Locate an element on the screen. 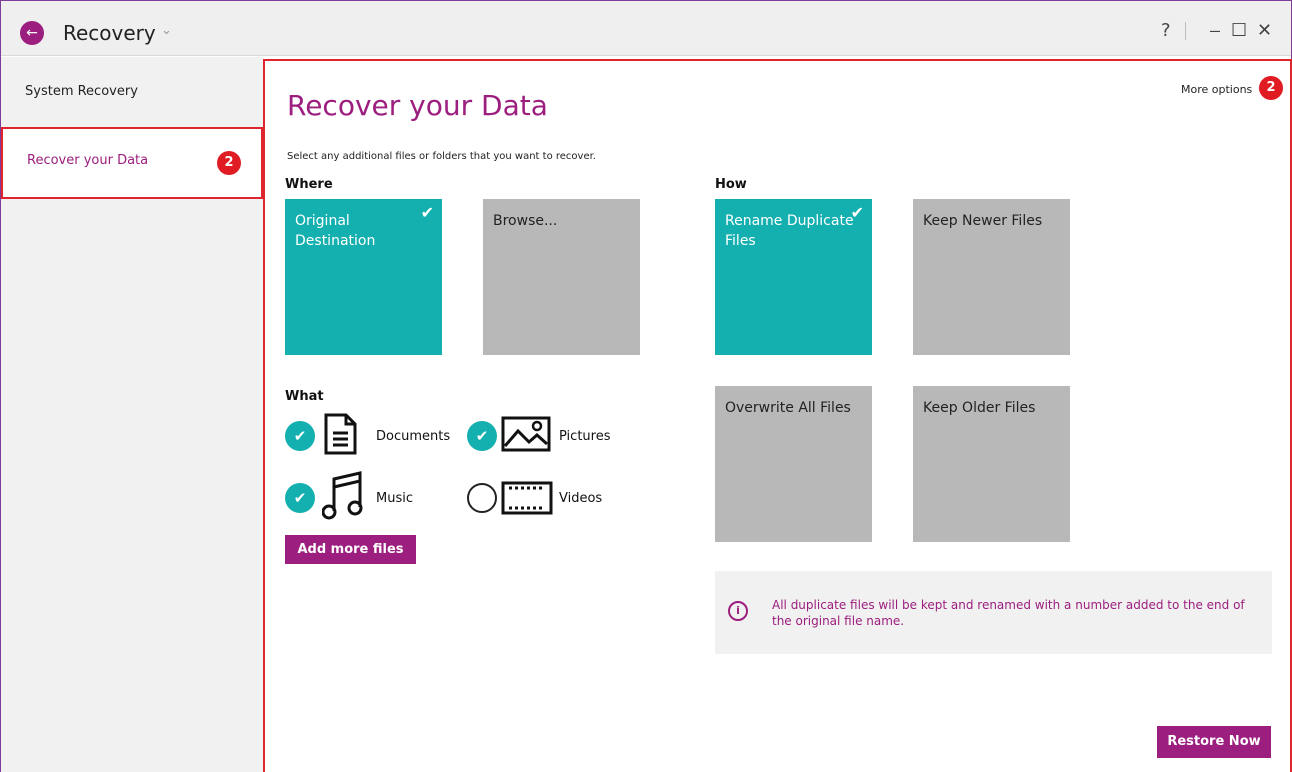  info-icon: i is located at coordinates (738, 611).